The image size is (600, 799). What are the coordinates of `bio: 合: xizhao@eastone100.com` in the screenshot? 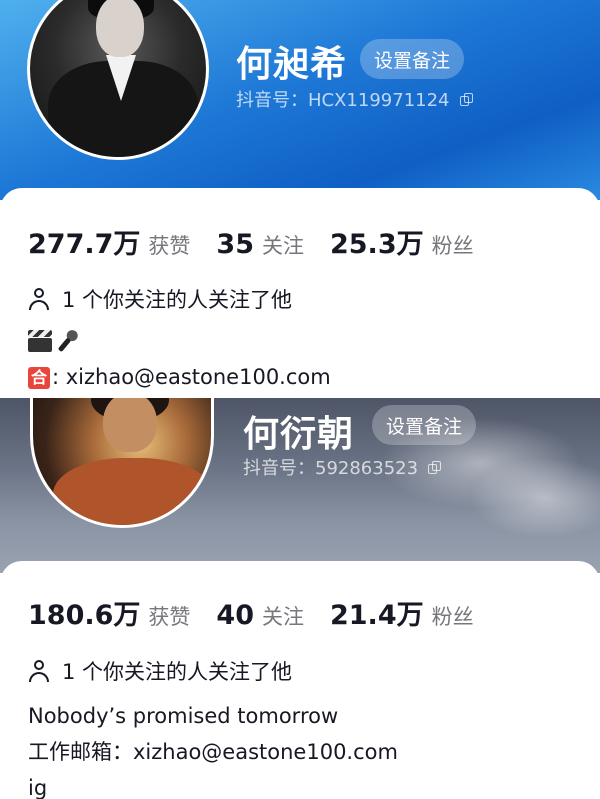 It's located at (179, 359).